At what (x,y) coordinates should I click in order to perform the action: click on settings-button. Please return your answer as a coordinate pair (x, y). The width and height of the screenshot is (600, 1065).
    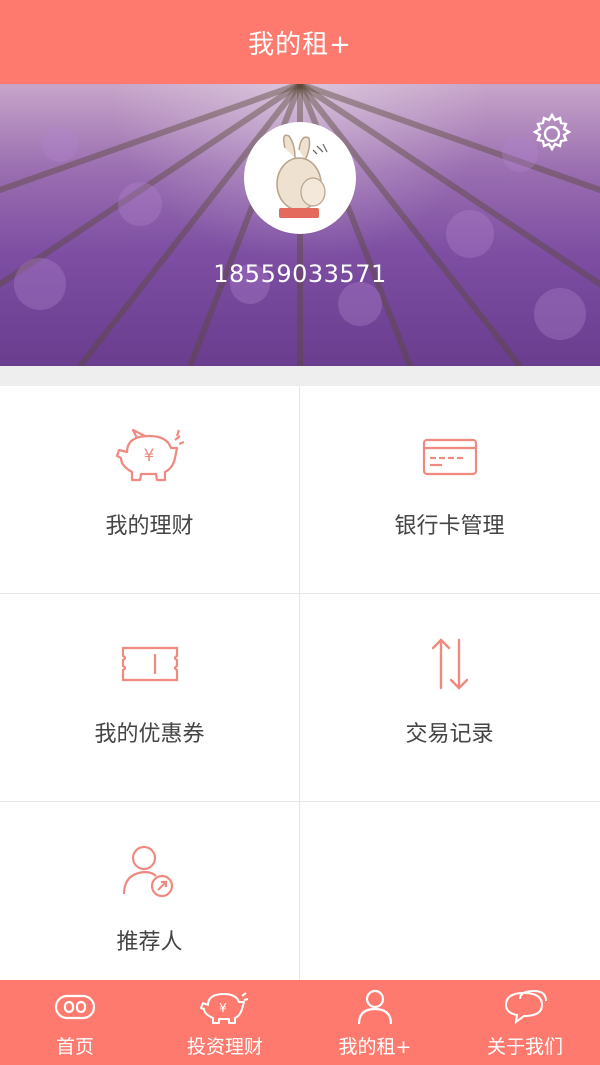
    Looking at the image, I should click on (552, 134).